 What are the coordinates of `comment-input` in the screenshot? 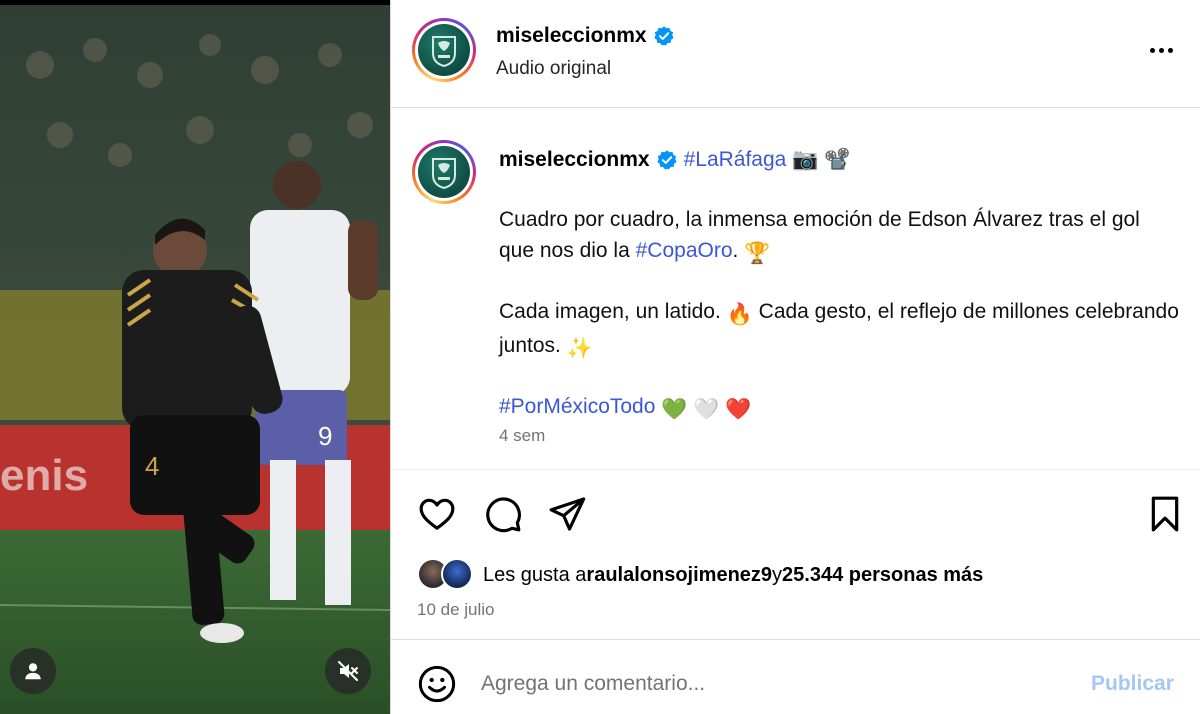 It's located at (771, 684).